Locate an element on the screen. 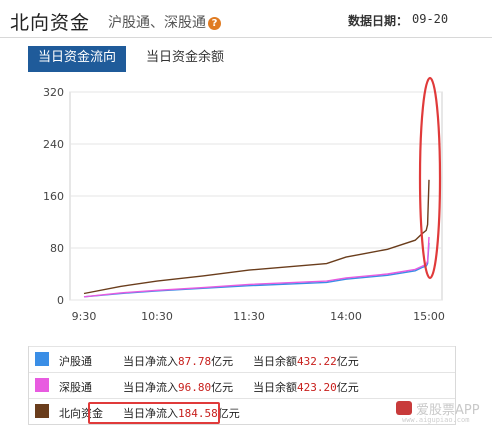  watermark: 爱股票APP www.aigupiao.com is located at coordinates (443, 412).